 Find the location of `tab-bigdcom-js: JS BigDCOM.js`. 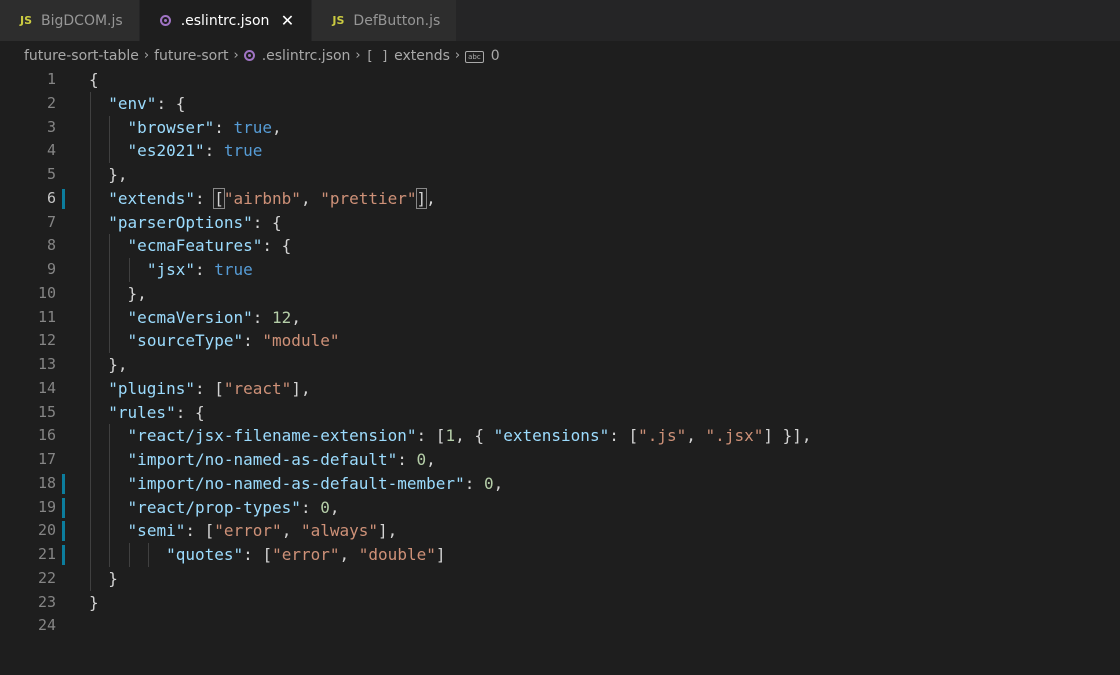

tab-bigdcom-js: JS BigDCOM.js is located at coordinates (70, 20).